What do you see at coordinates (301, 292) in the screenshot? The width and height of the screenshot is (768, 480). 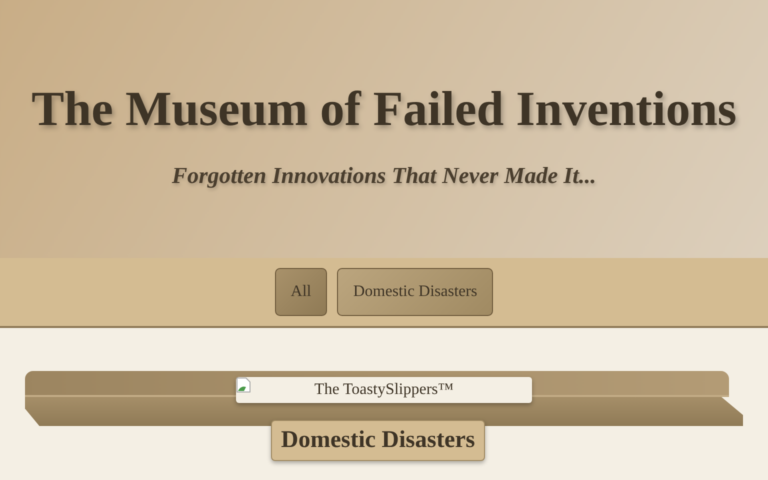 I see `filter-button: All` at bounding box center [301, 292].